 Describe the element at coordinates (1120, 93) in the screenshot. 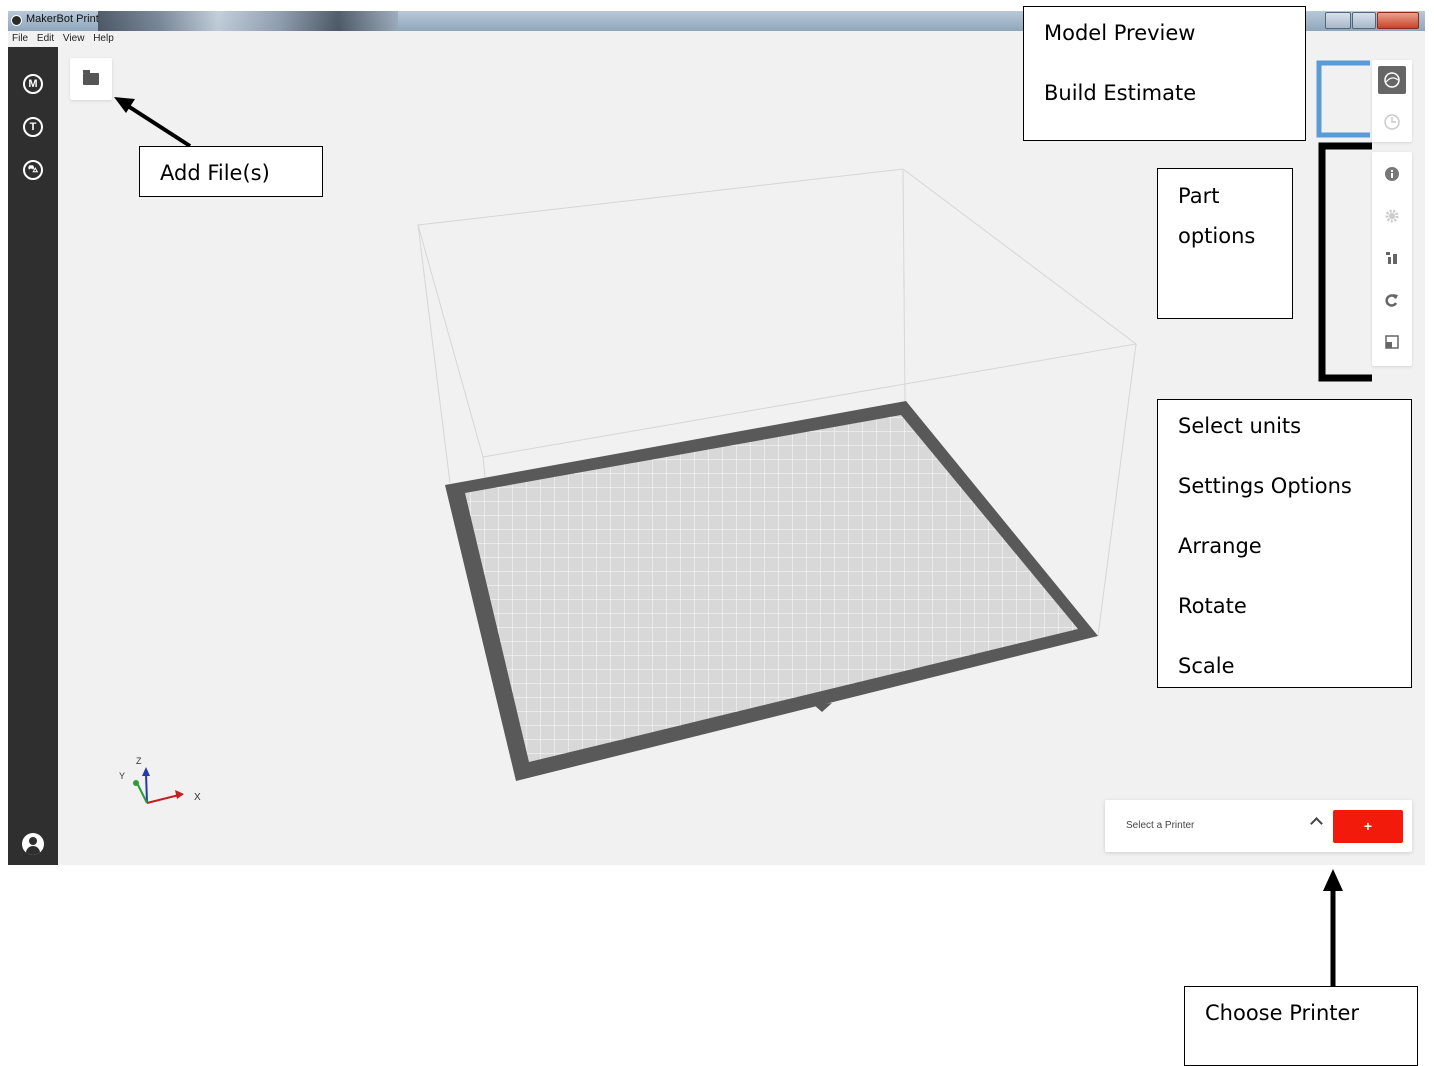

I see `annotation-build-estimate: Build Estimate` at that location.